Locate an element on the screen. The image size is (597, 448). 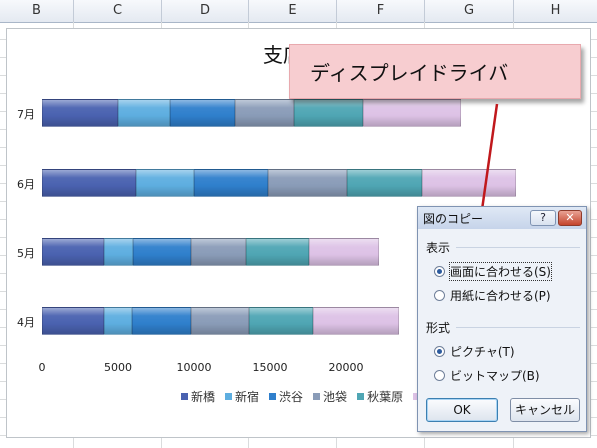
callout-text: ディスプレイドライバ is located at coordinates (409, 73).